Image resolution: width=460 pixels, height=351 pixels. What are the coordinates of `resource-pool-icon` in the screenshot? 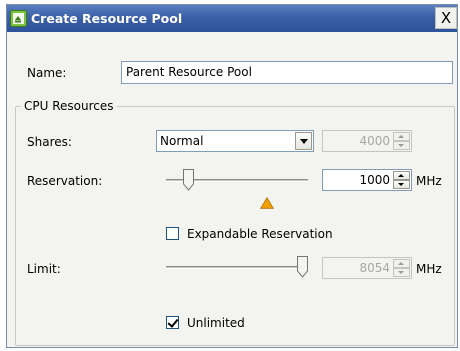 It's located at (18, 18).